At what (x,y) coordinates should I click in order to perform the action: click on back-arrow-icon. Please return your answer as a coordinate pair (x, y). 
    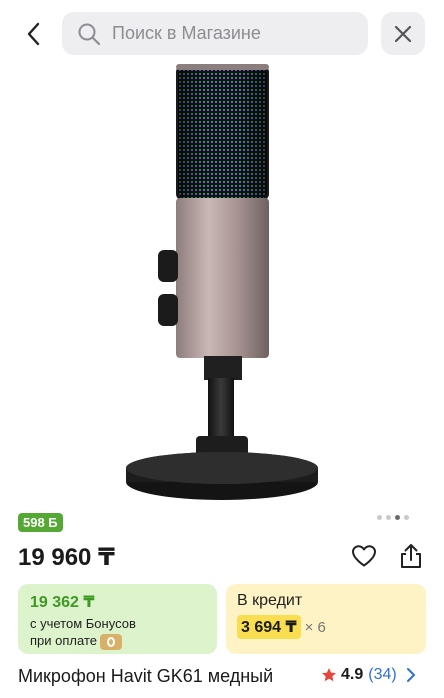
    Looking at the image, I should click on (33, 34).